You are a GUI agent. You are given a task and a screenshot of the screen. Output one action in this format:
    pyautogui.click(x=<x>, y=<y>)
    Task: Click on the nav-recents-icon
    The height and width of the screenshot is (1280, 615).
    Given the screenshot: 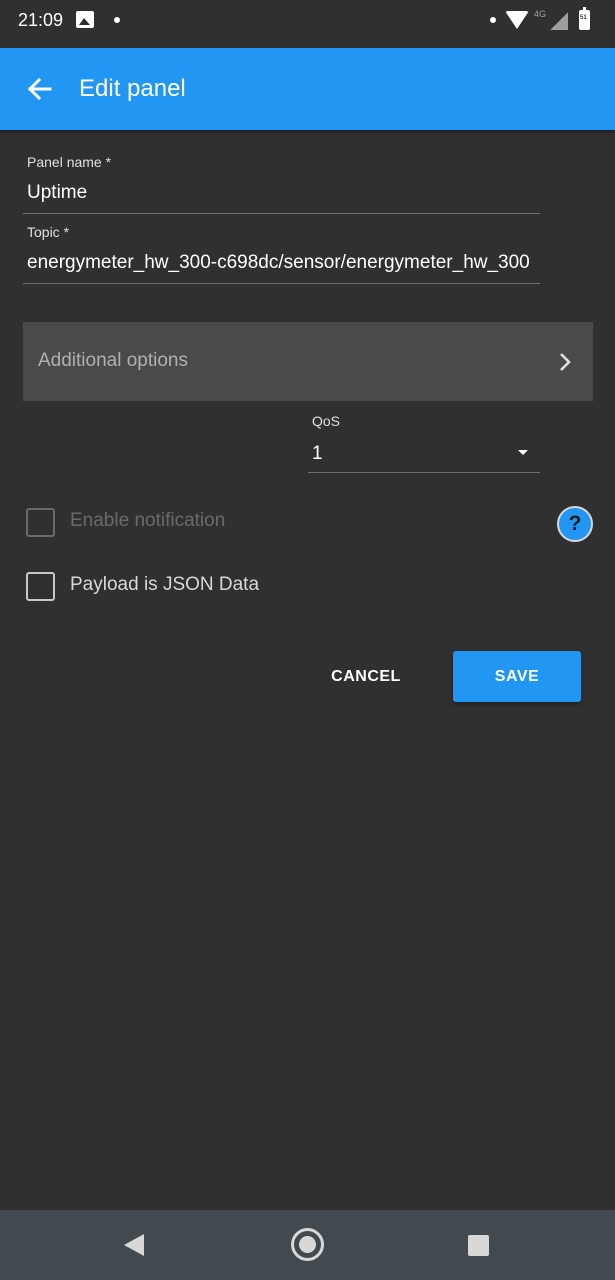 What is the action you would take?
    pyautogui.click(x=478, y=1245)
    